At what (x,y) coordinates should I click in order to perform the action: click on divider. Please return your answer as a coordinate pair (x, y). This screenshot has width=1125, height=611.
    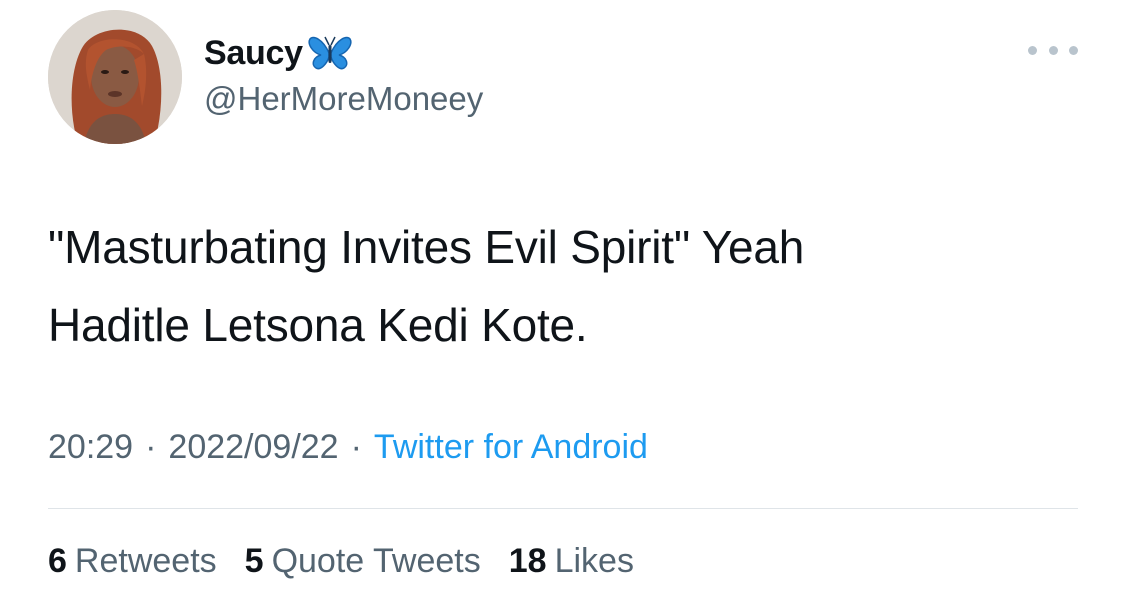
    Looking at the image, I should click on (563, 508).